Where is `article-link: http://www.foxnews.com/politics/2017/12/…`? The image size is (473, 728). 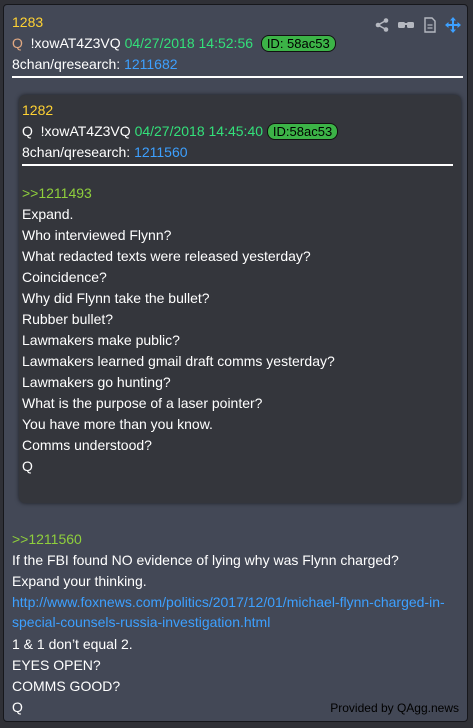
article-link: http://www.foxnews.com/politics/2017/12/… is located at coordinates (228, 602).